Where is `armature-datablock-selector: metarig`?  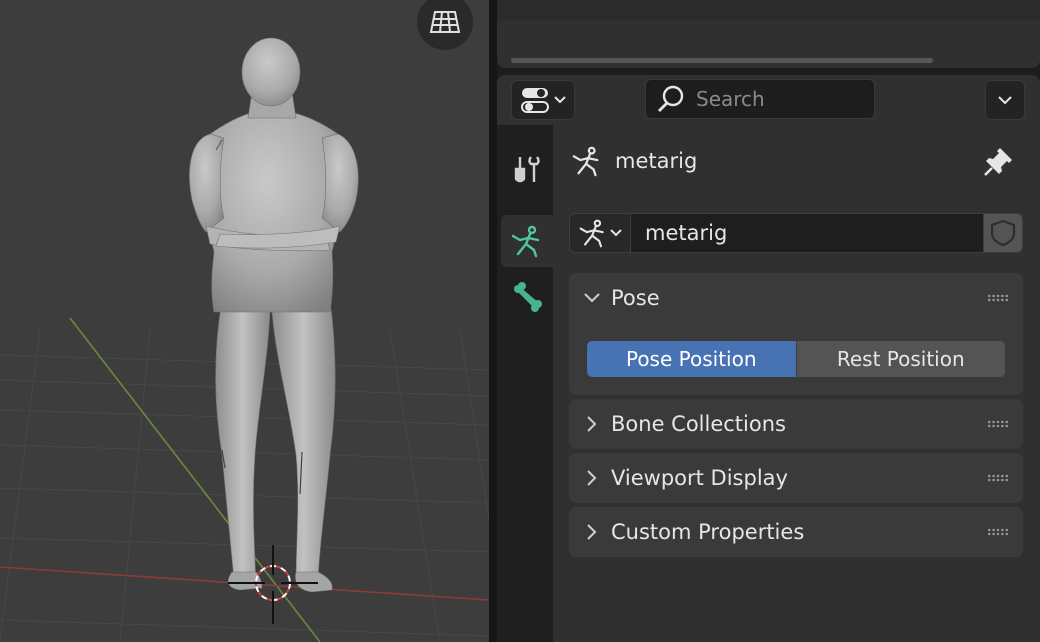 armature-datablock-selector: metarig is located at coordinates (796, 233).